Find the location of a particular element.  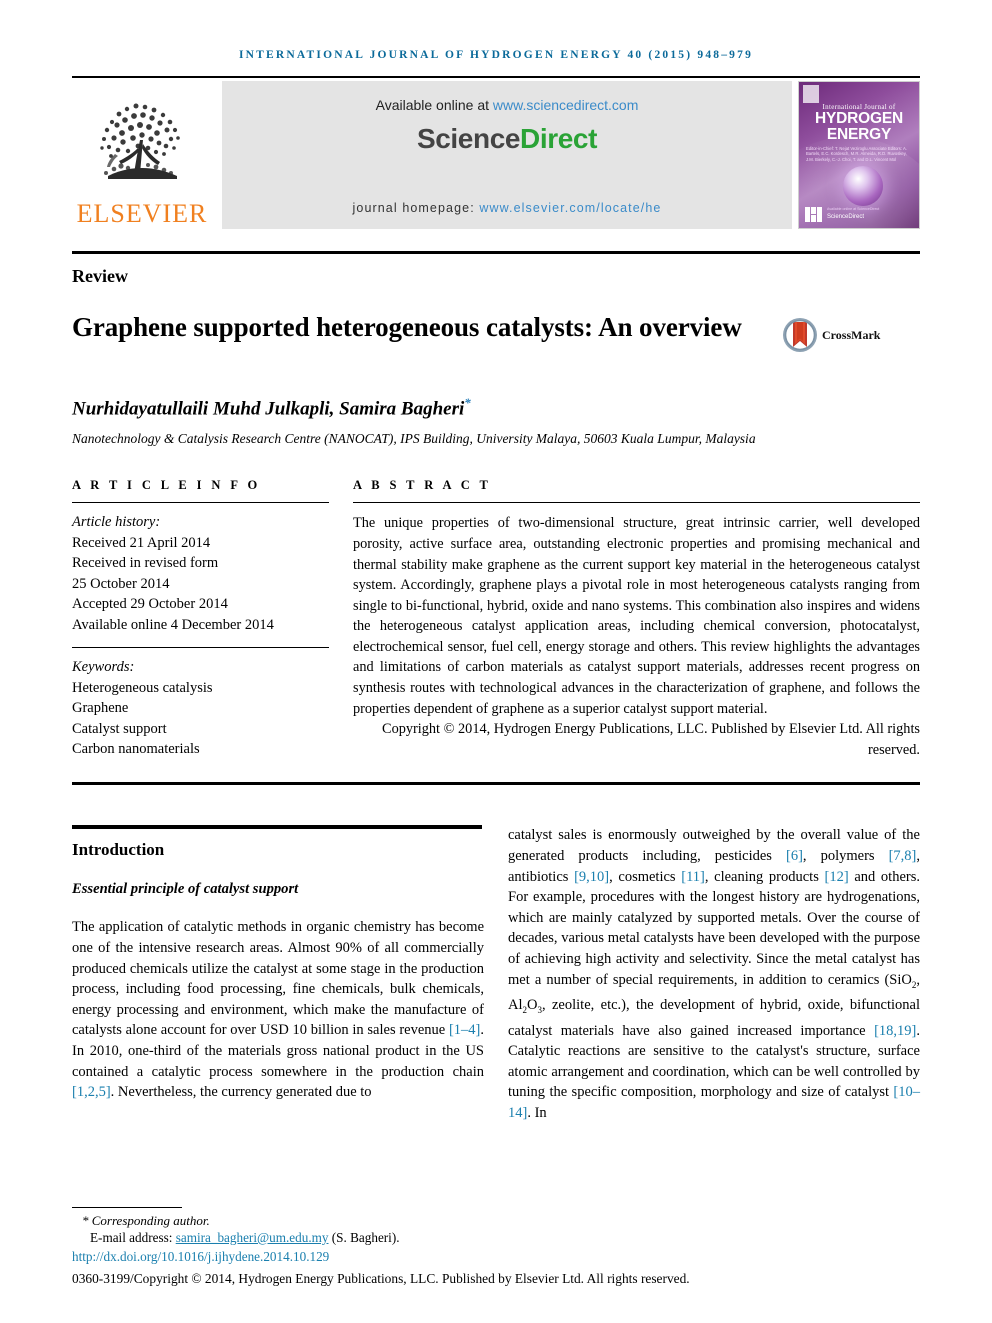

journal-homepage-label: journal homepage: is located at coordinates (416, 208).